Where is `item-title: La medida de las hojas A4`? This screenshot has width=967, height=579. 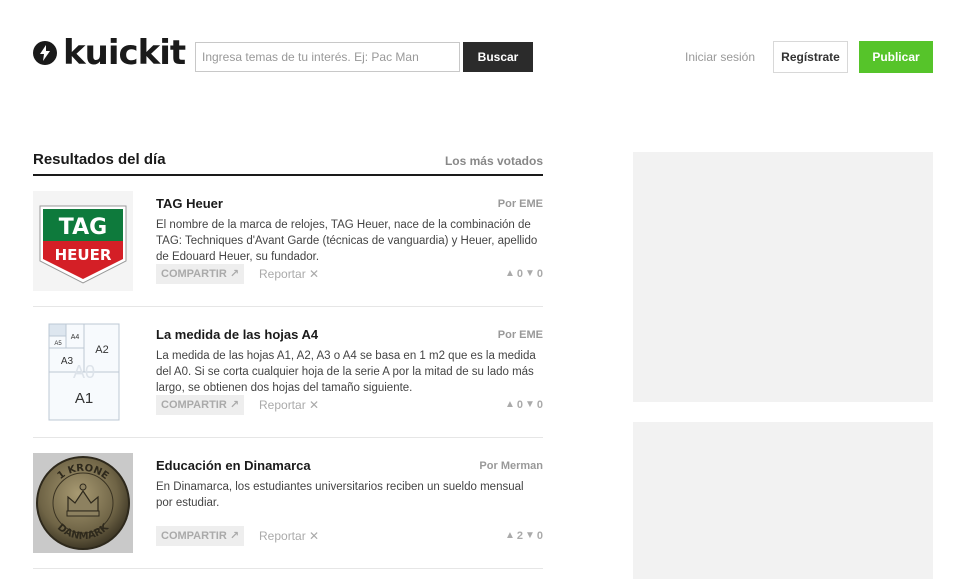 item-title: La medida de las hojas A4 is located at coordinates (349, 334).